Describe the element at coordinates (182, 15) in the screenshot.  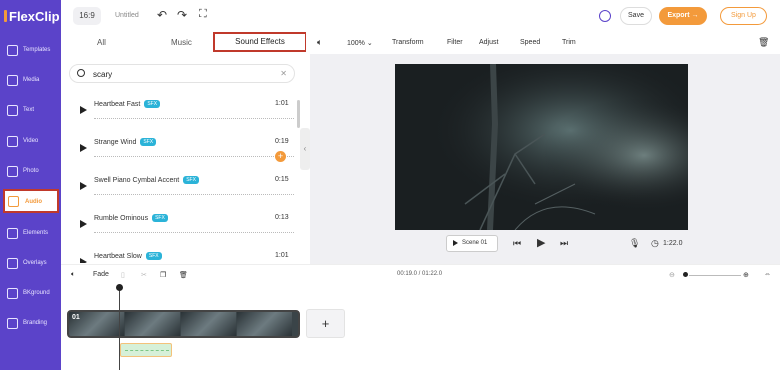
I see `redo-icon: ↷` at that location.